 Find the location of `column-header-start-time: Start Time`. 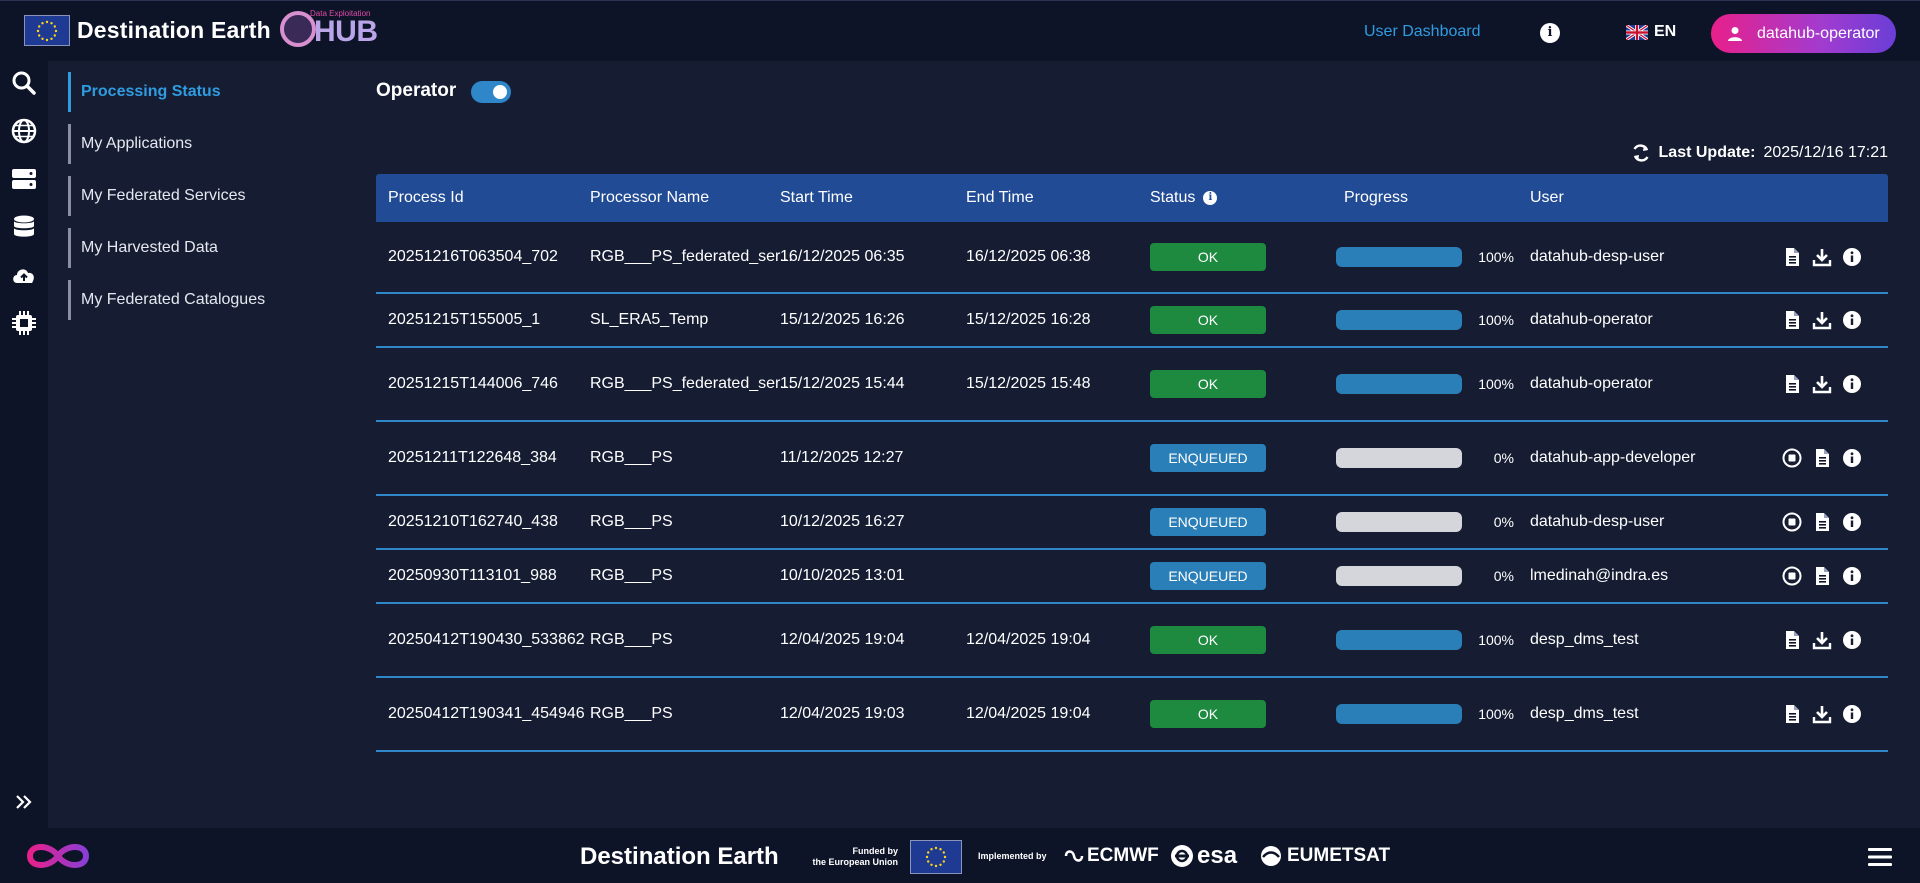

column-header-start-time: Start Time is located at coordinates (861, 198).